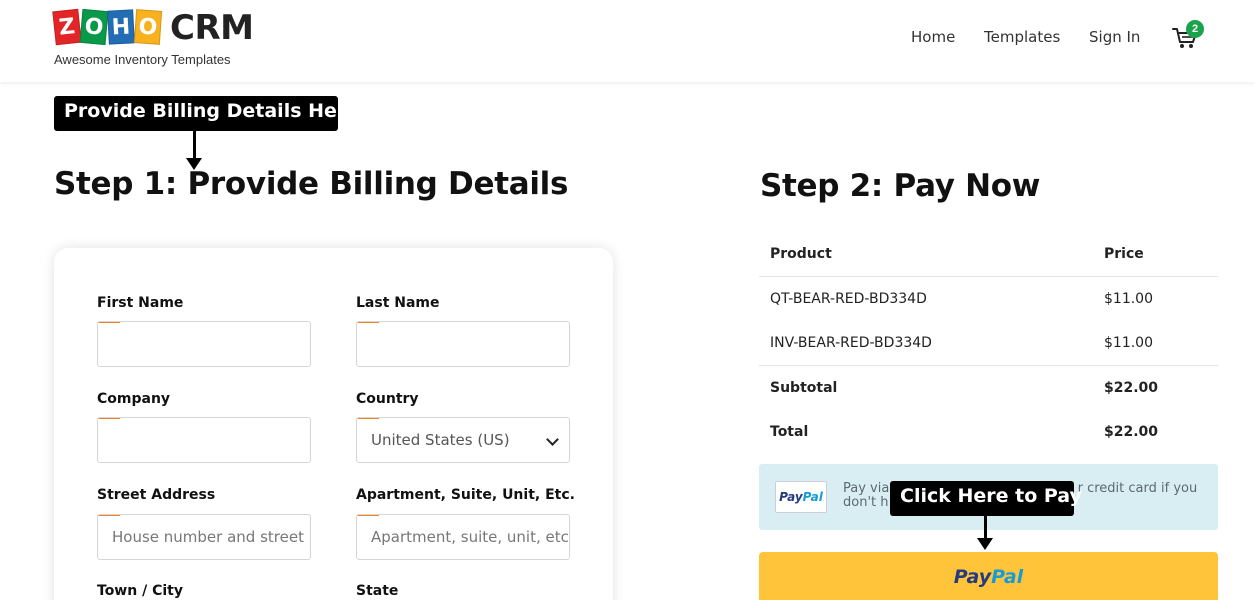 The height and width of the screenshot is (600, 1255). What do you see at coordinates (94, 27) in the screenshot?
I see `logo-letter-o: O` at bounding box center [94, 27].